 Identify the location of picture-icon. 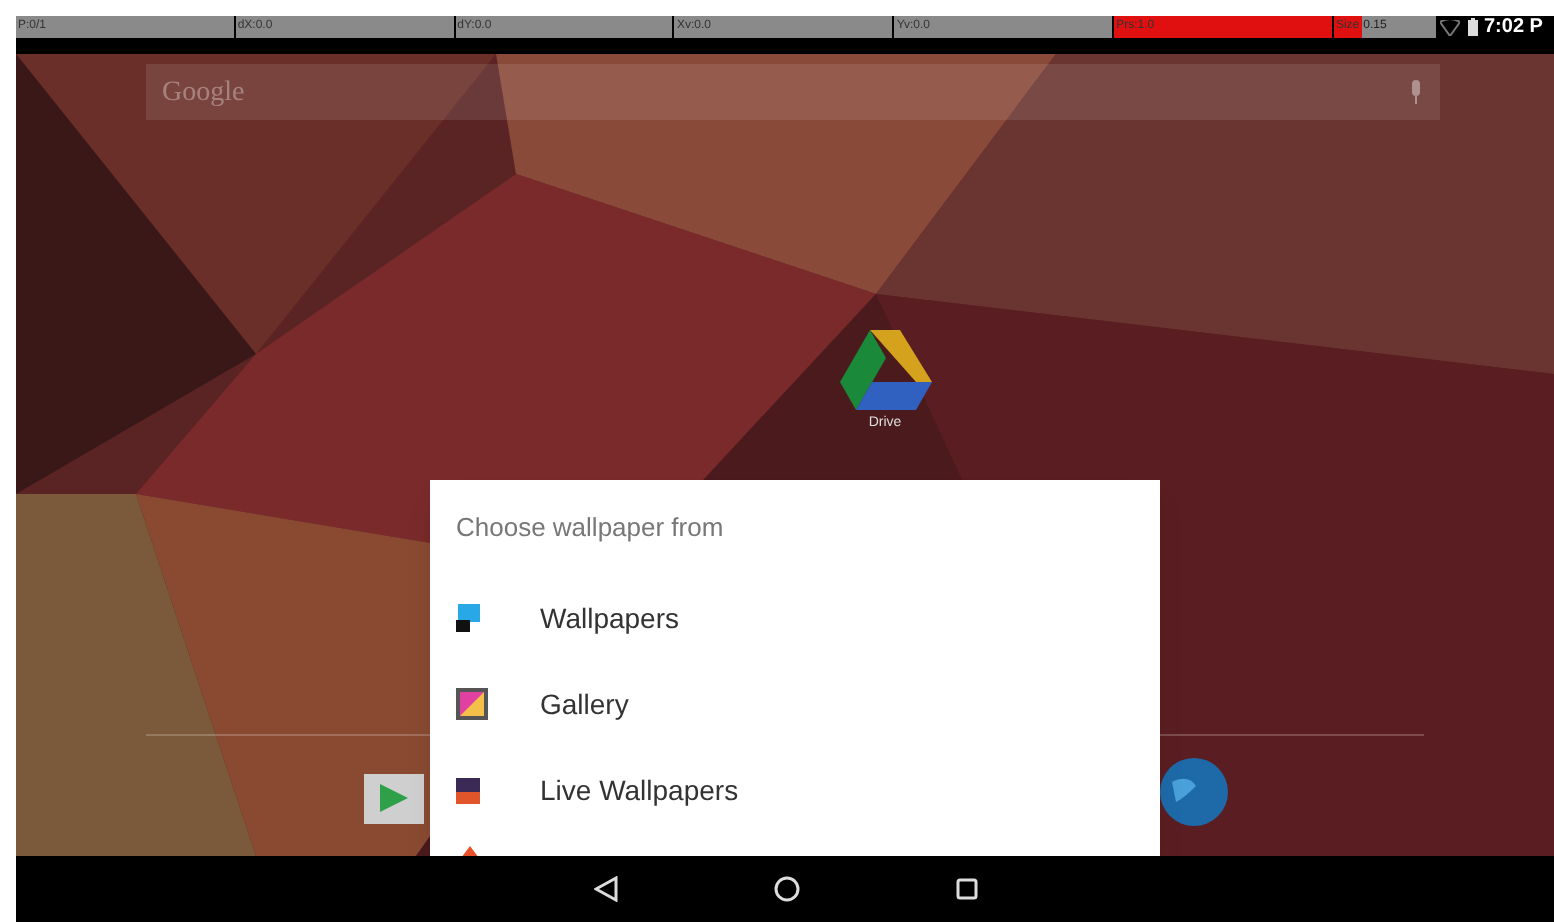
(468, 618).